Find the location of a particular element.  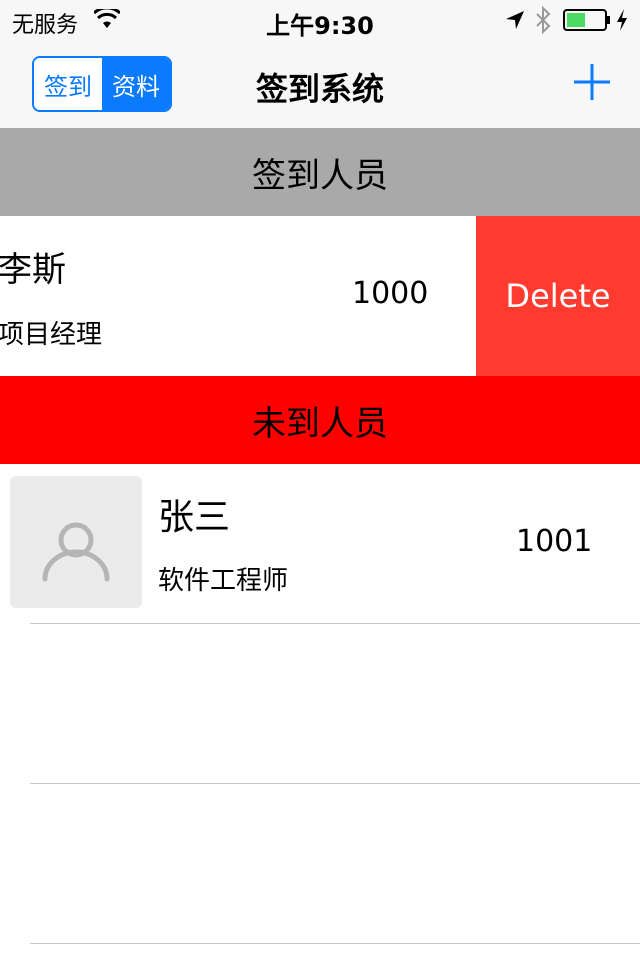

navigation-bar: 签到 资料 签到系统 is located at coordinates (320, 84).